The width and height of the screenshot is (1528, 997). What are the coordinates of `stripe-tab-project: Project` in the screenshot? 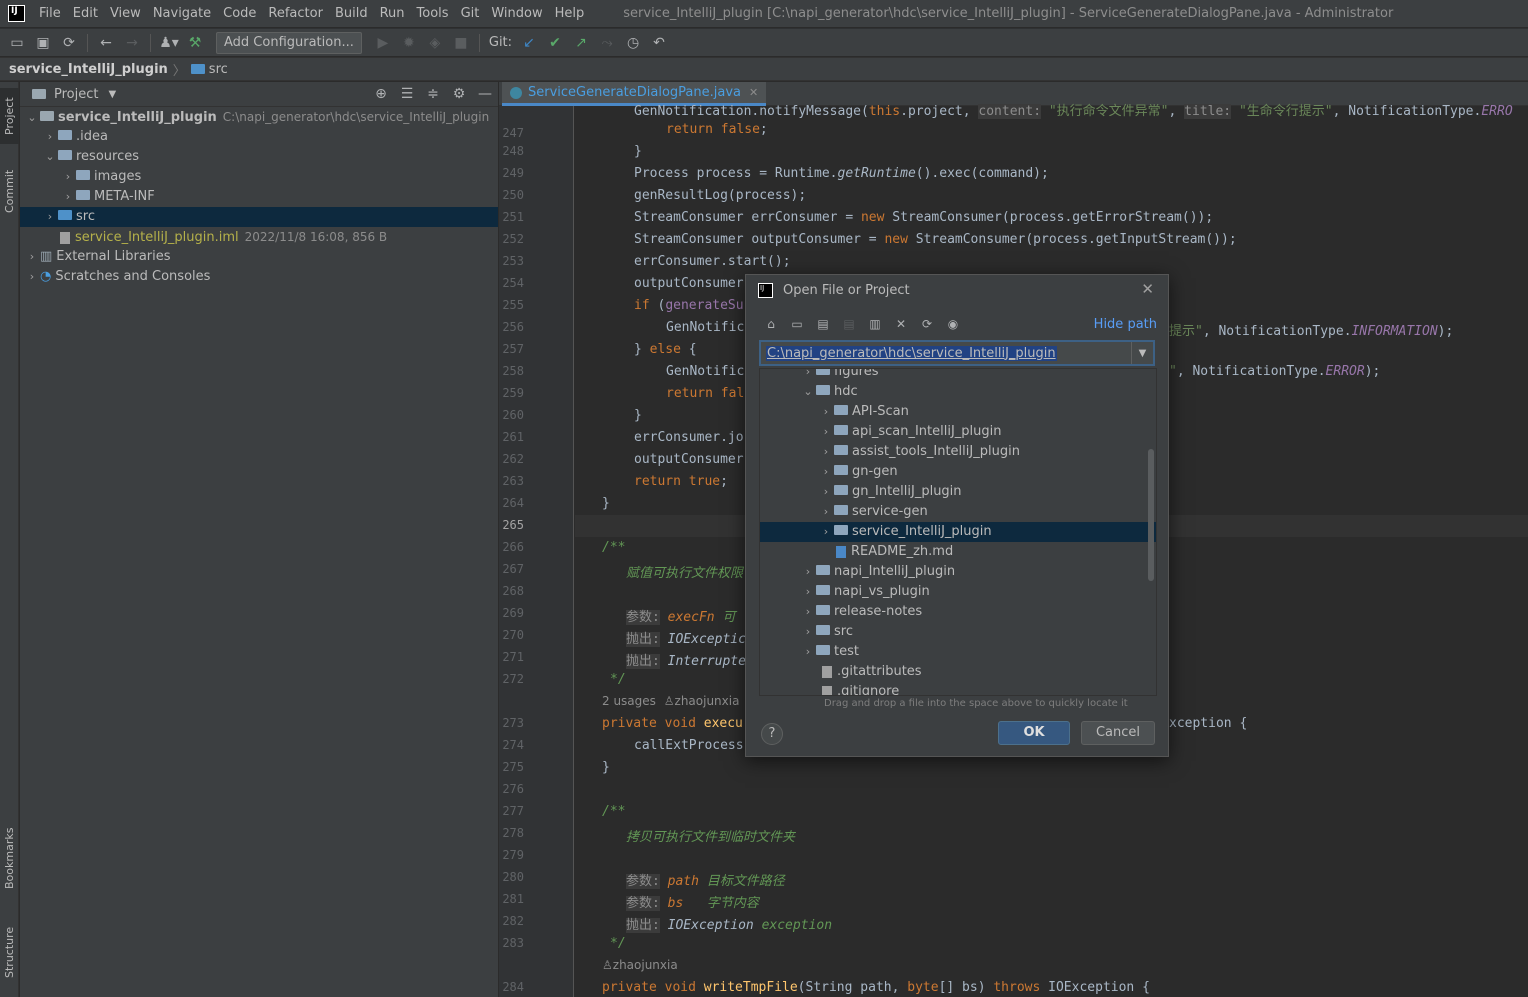 It's located at (9, 116).